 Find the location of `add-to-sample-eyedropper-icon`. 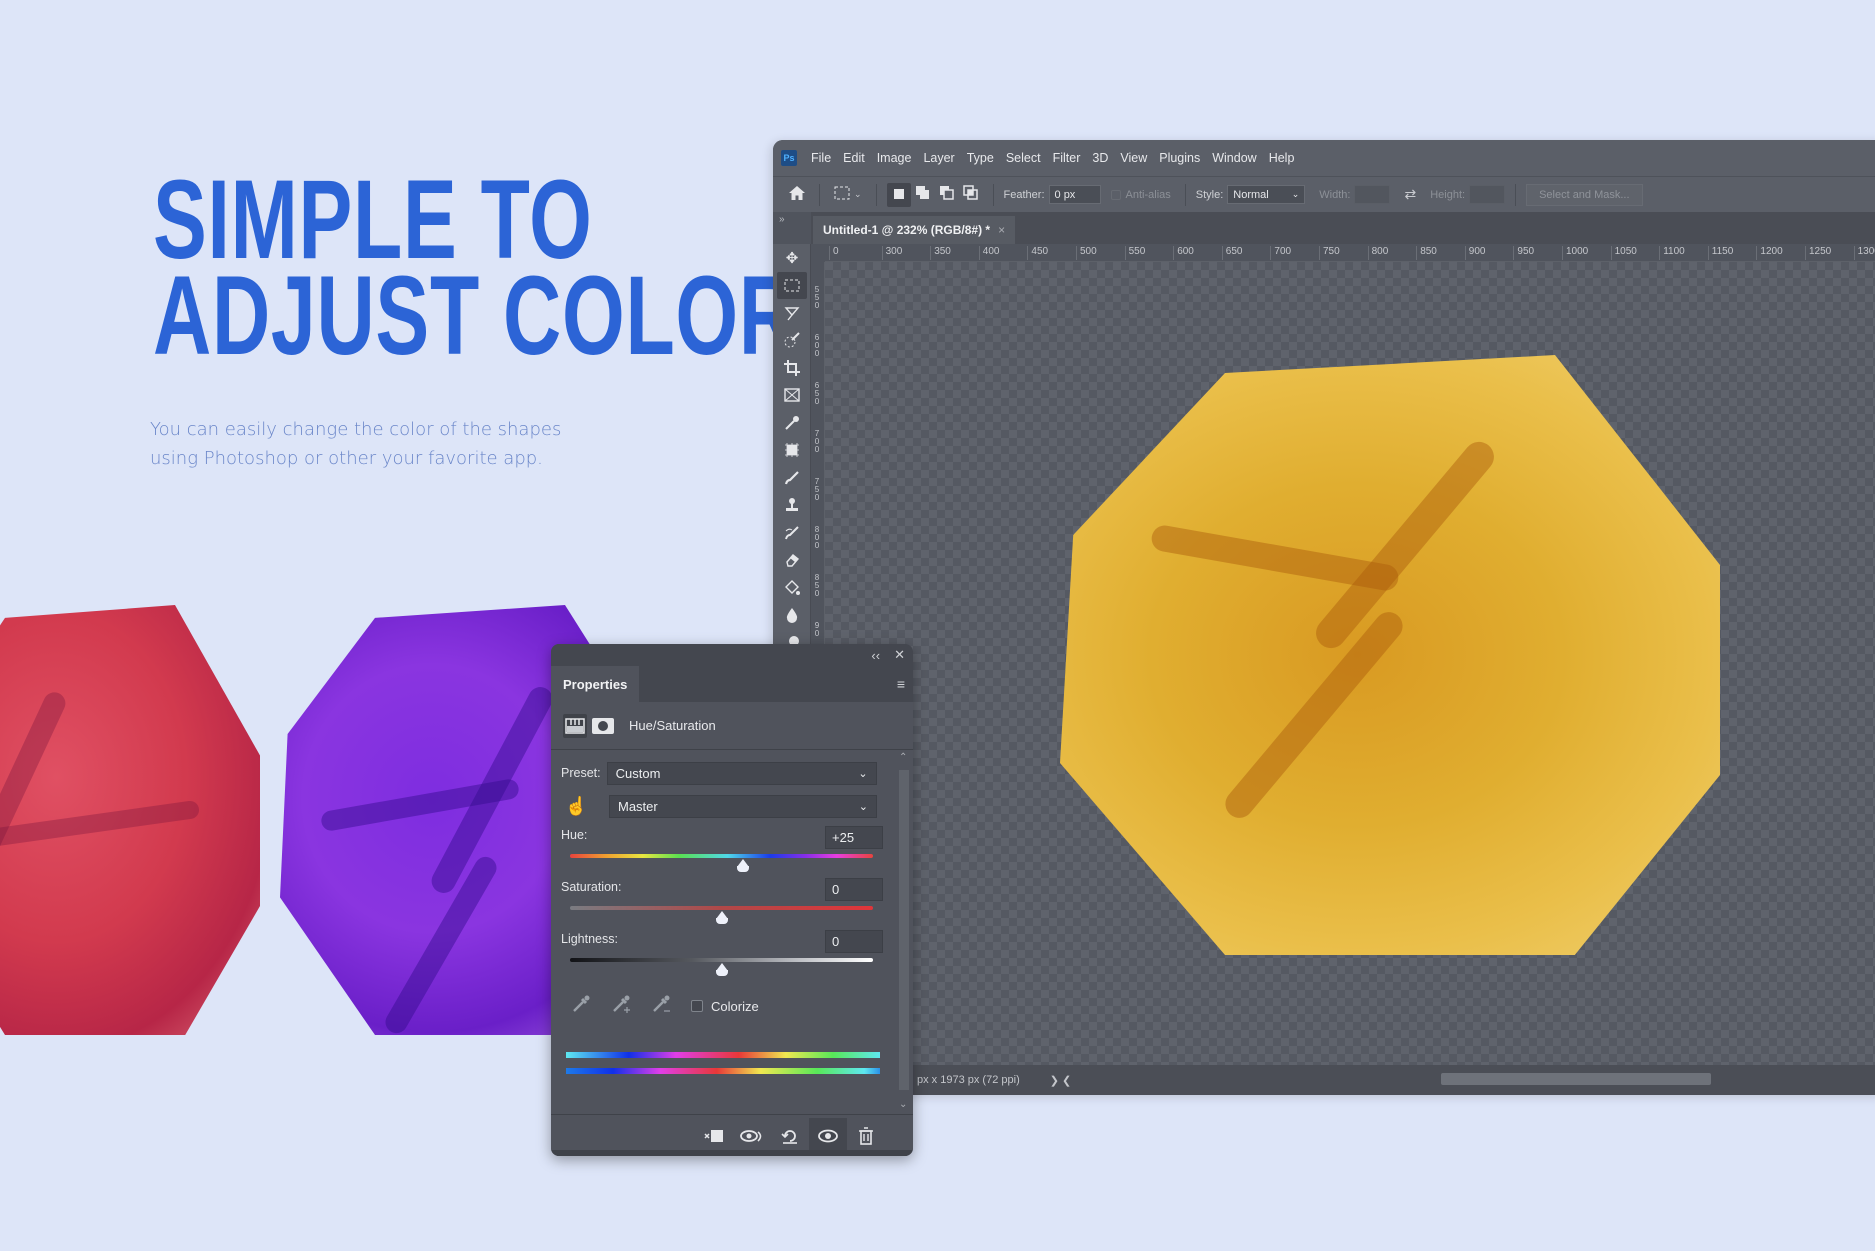

add-to-sample-eyedropper-icon is located at coordinates (621, 1006).